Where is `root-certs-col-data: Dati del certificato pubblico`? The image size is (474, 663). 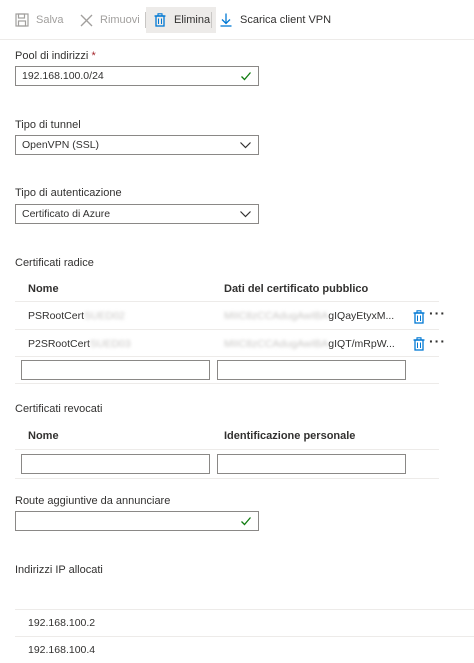
root-certs-col-data: Dati del certificato pubblico is located at coordinates (296, 289).